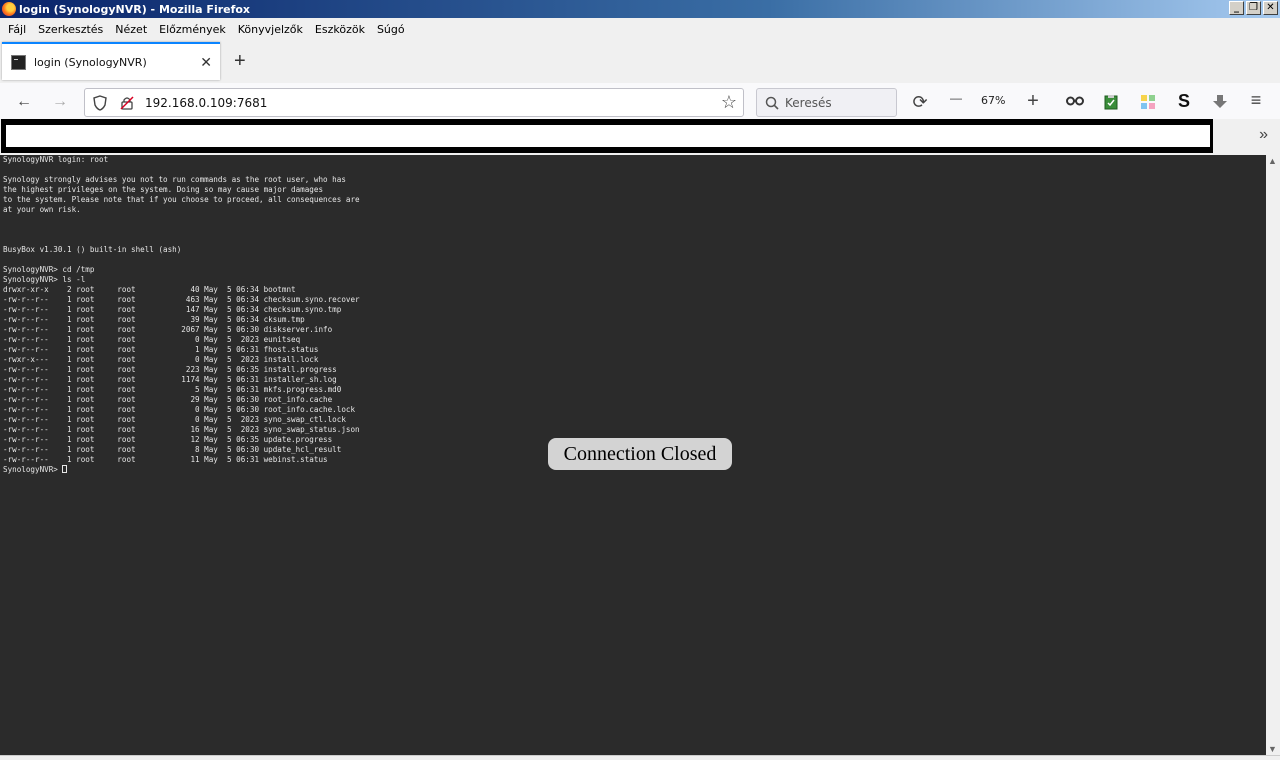  I want to click on redacted-bookmarks, so click(607, 136).